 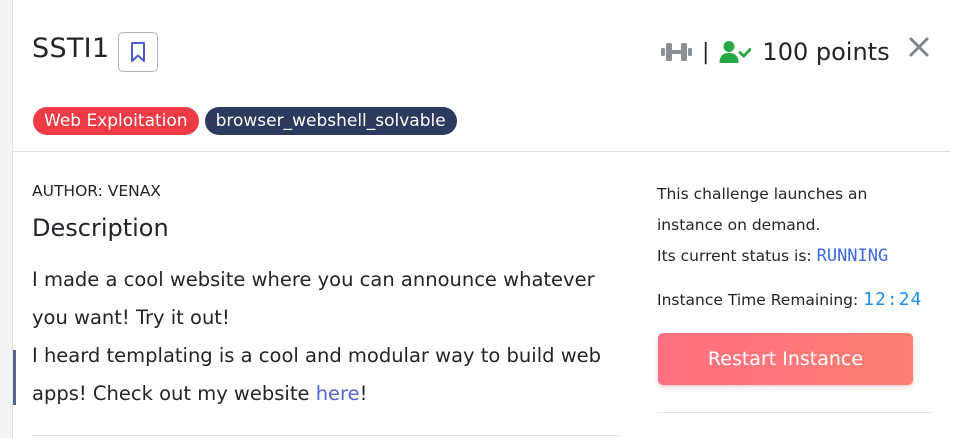 I want to click on dumbbell-icon, so click(x=676, y=52).